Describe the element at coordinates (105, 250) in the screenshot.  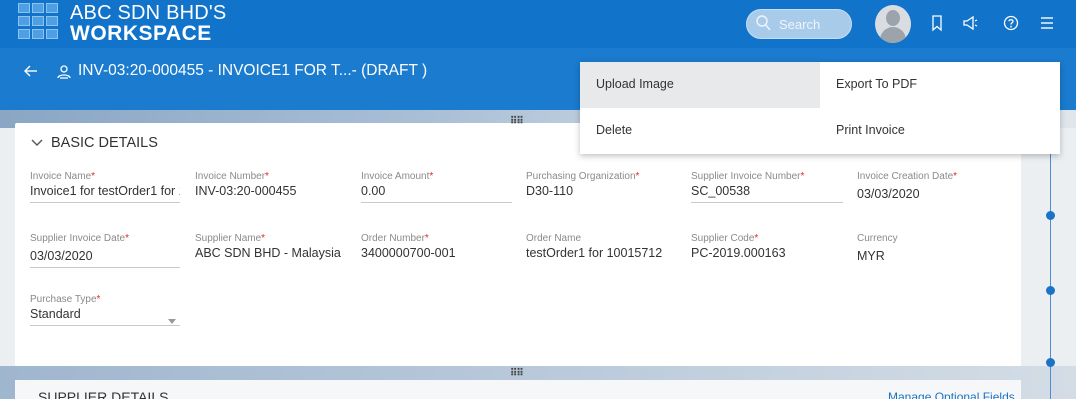
I see `supplier-invoice-date-field: Supplier Invoice Date* 03/03/2020` at that location.